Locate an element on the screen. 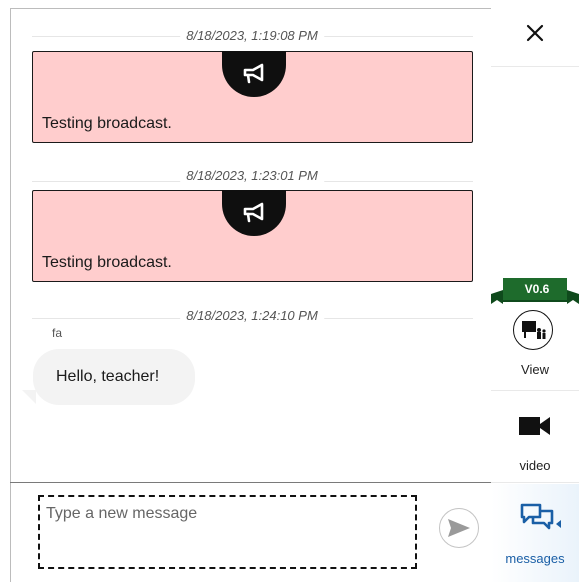 The image size is (579, 582). message-input is located at coordinates (227, 532).